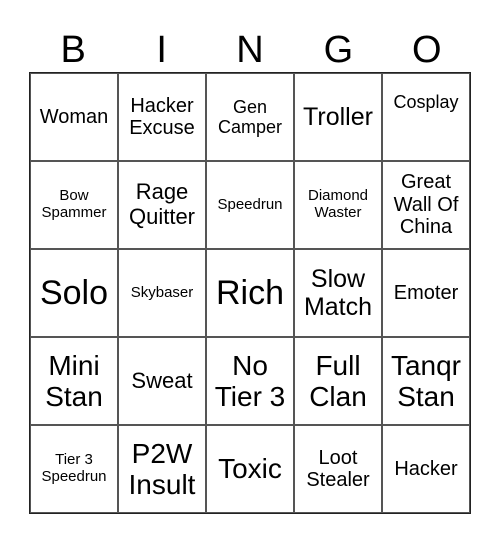  I want to click on bingo-cell: Emoter, so click(426, 293).